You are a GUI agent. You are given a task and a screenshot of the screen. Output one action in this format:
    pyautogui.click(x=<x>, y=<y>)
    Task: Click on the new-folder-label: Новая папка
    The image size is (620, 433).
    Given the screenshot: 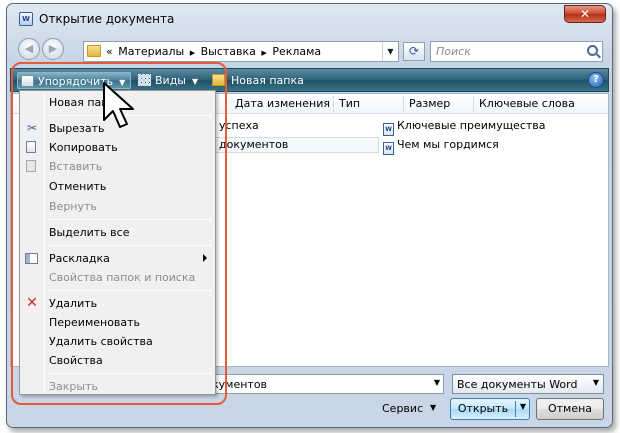 What is the action you would take?
    pyautogui.click(x=267, y=80)
    